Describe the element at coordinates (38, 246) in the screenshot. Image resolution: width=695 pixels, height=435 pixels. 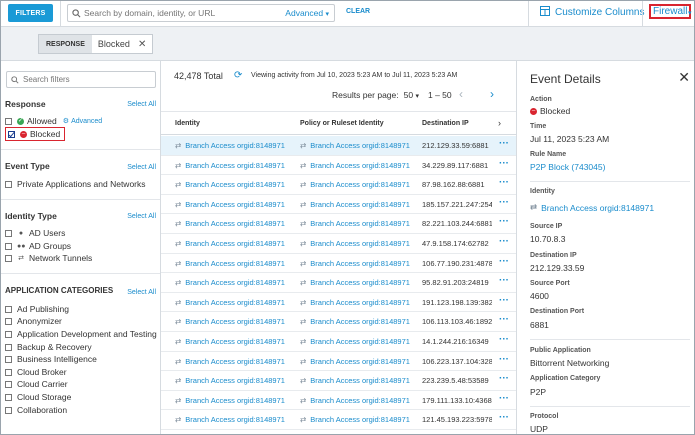
I see `filter-option-ad-groups: ●● AD Groups` at that location.